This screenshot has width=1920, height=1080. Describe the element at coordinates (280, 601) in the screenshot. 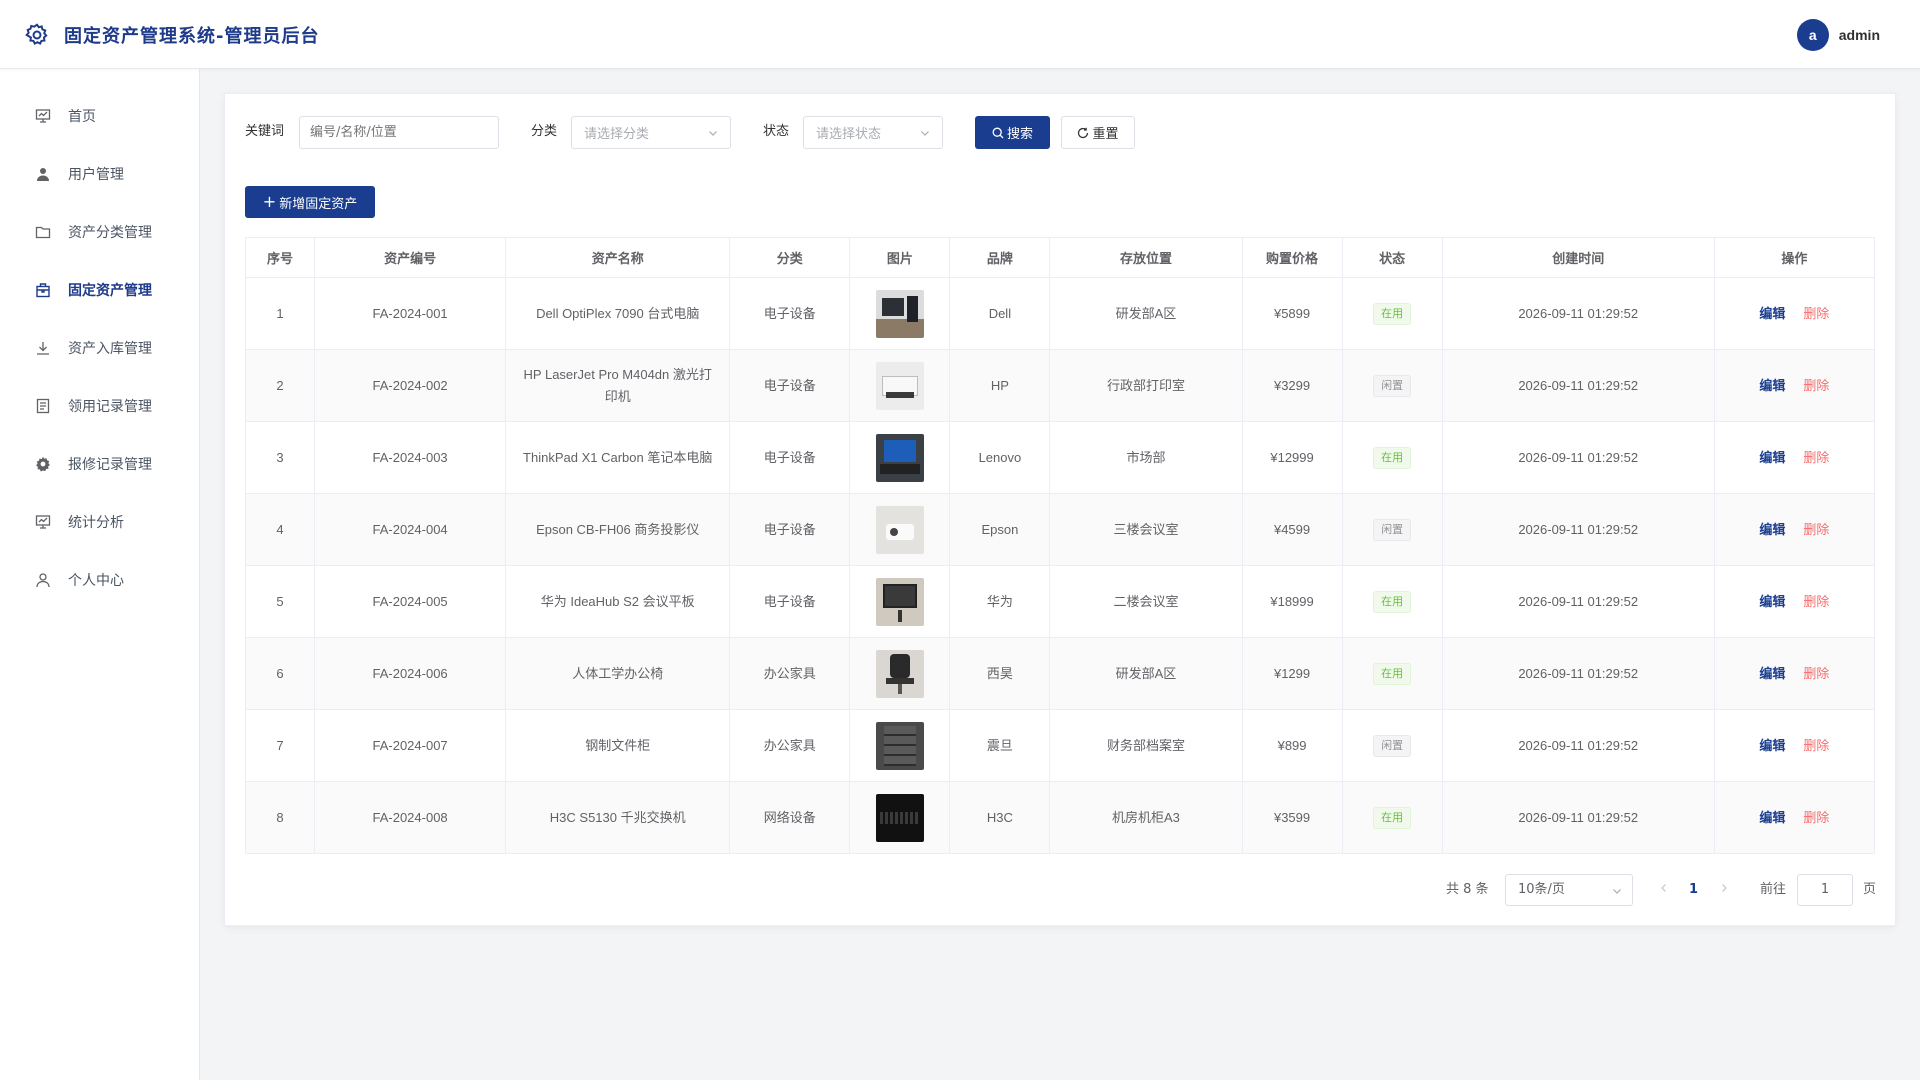

I see `cell-no: 5` at that location.